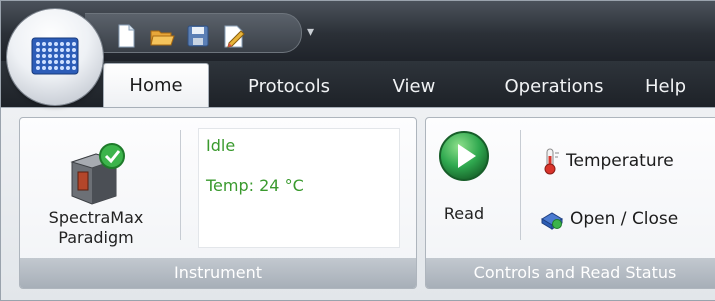  Describe the element at coordinates (554, 87) in the screenshot. I see `tab-operations: Operations` at that location.